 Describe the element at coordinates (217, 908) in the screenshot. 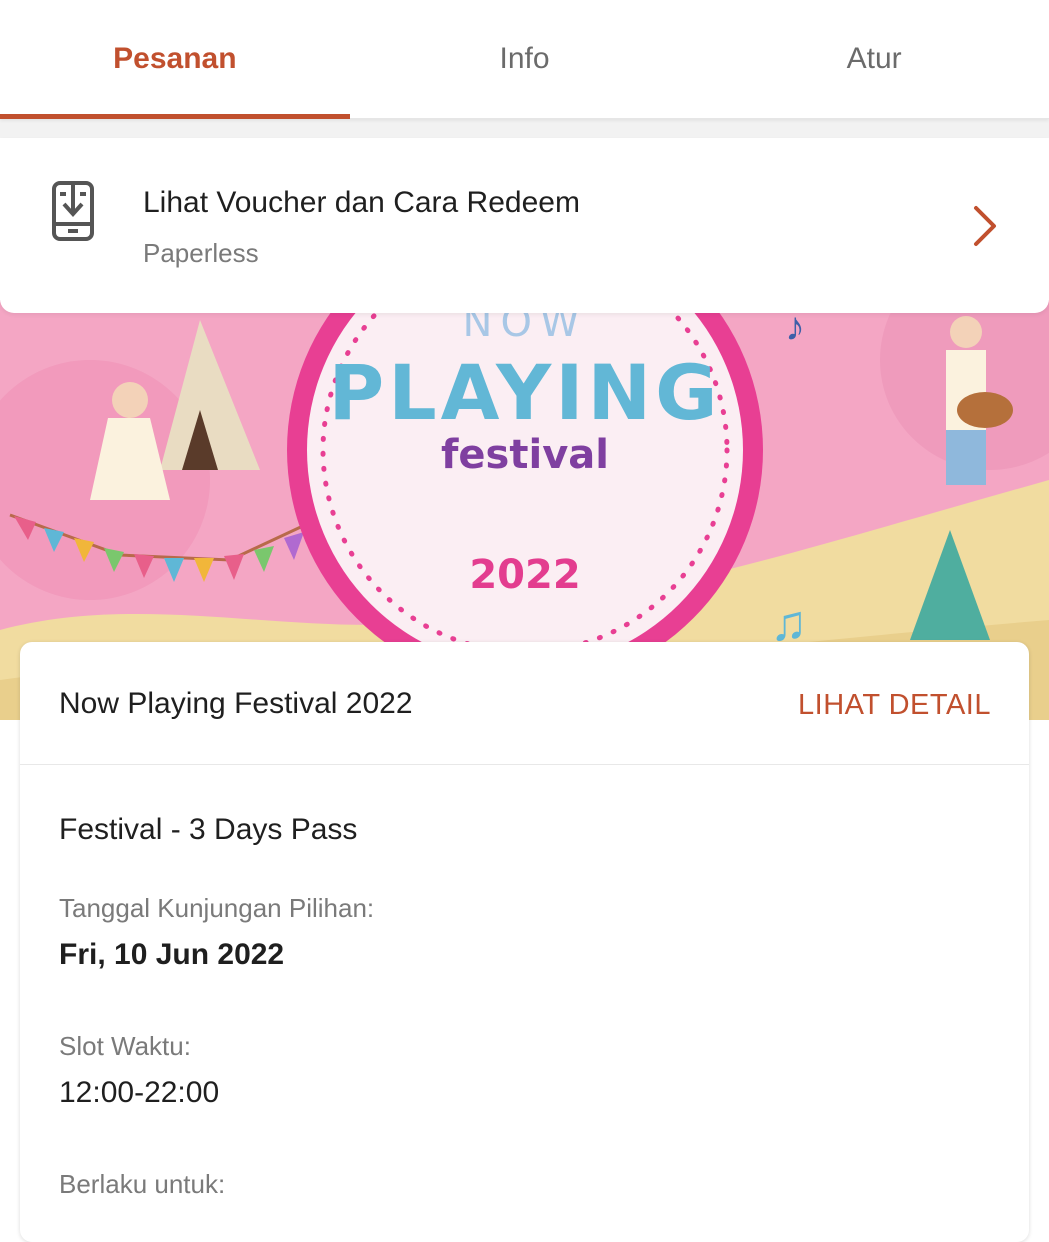

I see `visit-date-label: Tanggal Kunjungan Pilihan:` at that location.